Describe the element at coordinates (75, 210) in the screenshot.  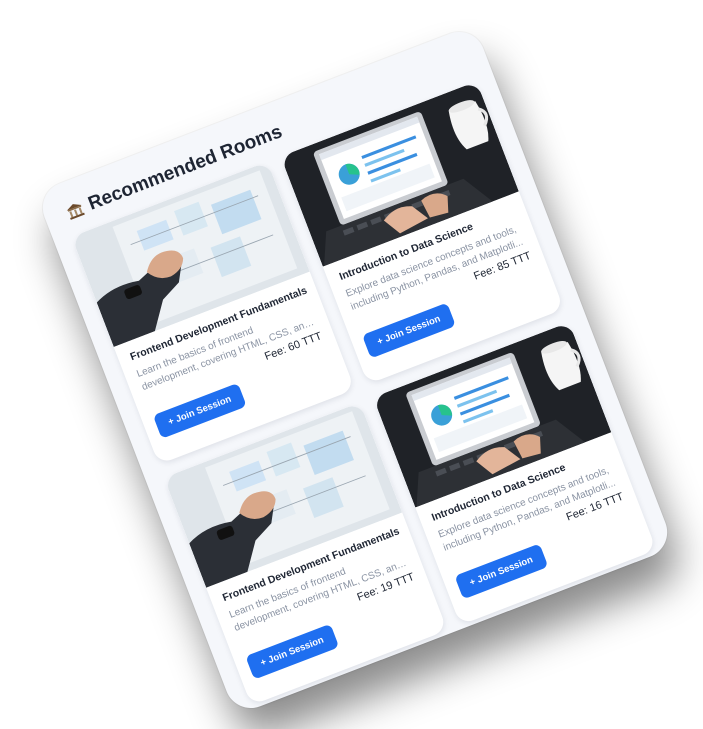
I see `classical-building-icon` at that location.